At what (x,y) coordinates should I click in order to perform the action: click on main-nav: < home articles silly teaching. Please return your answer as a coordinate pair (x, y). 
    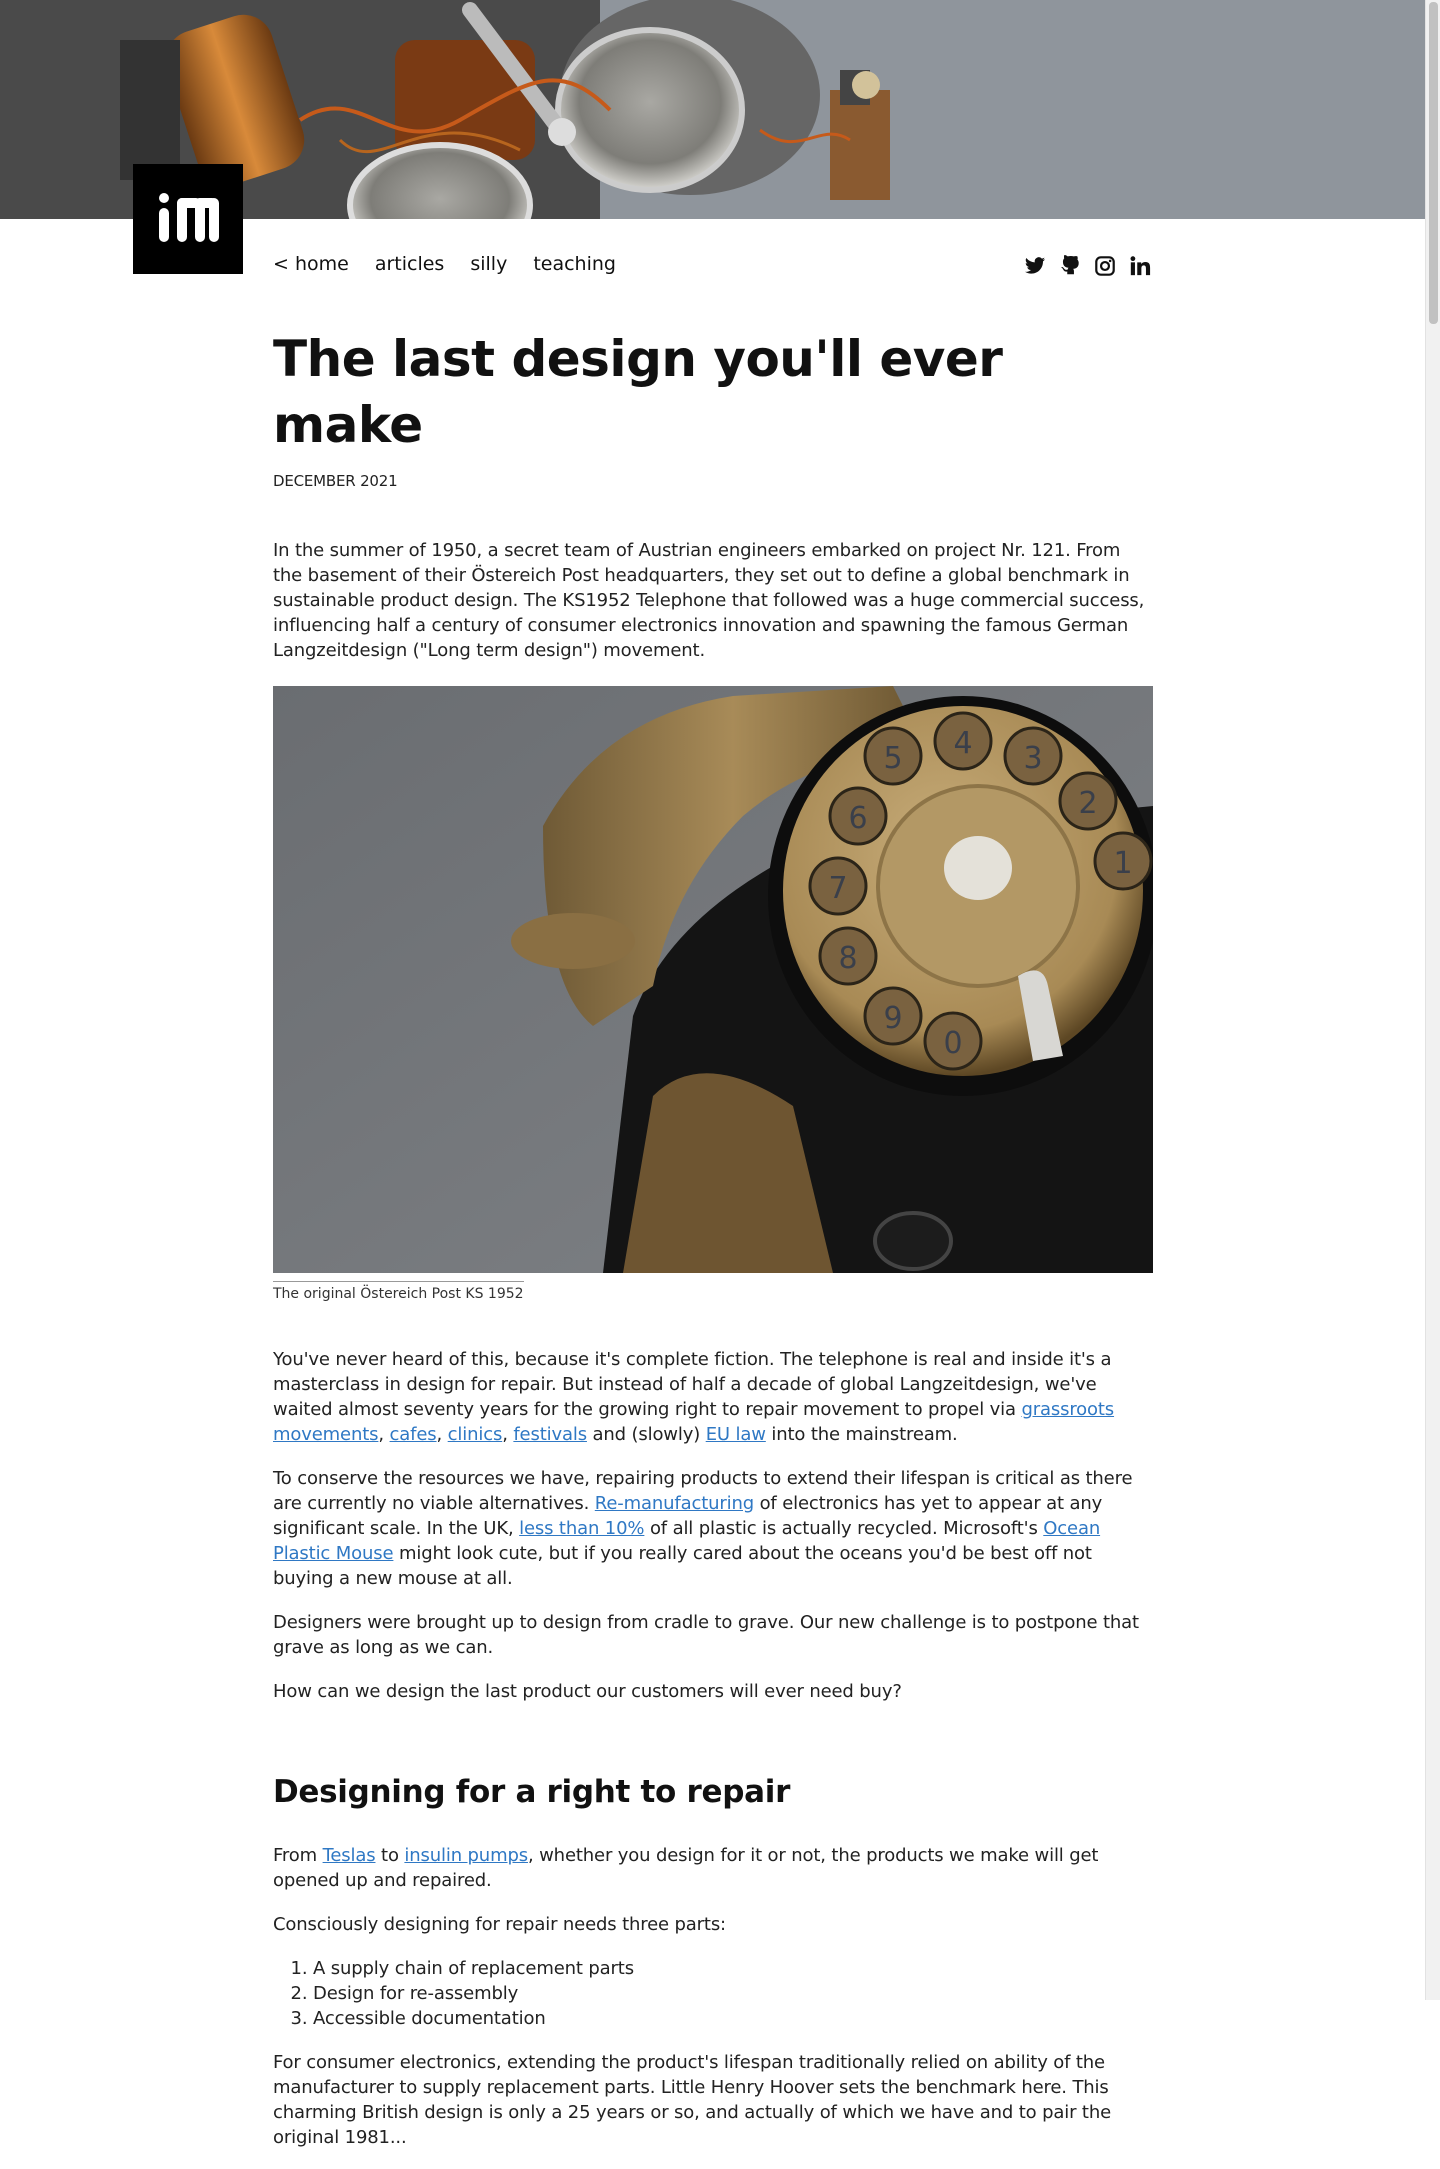
    Looking at the image, I should click on (444, 264).